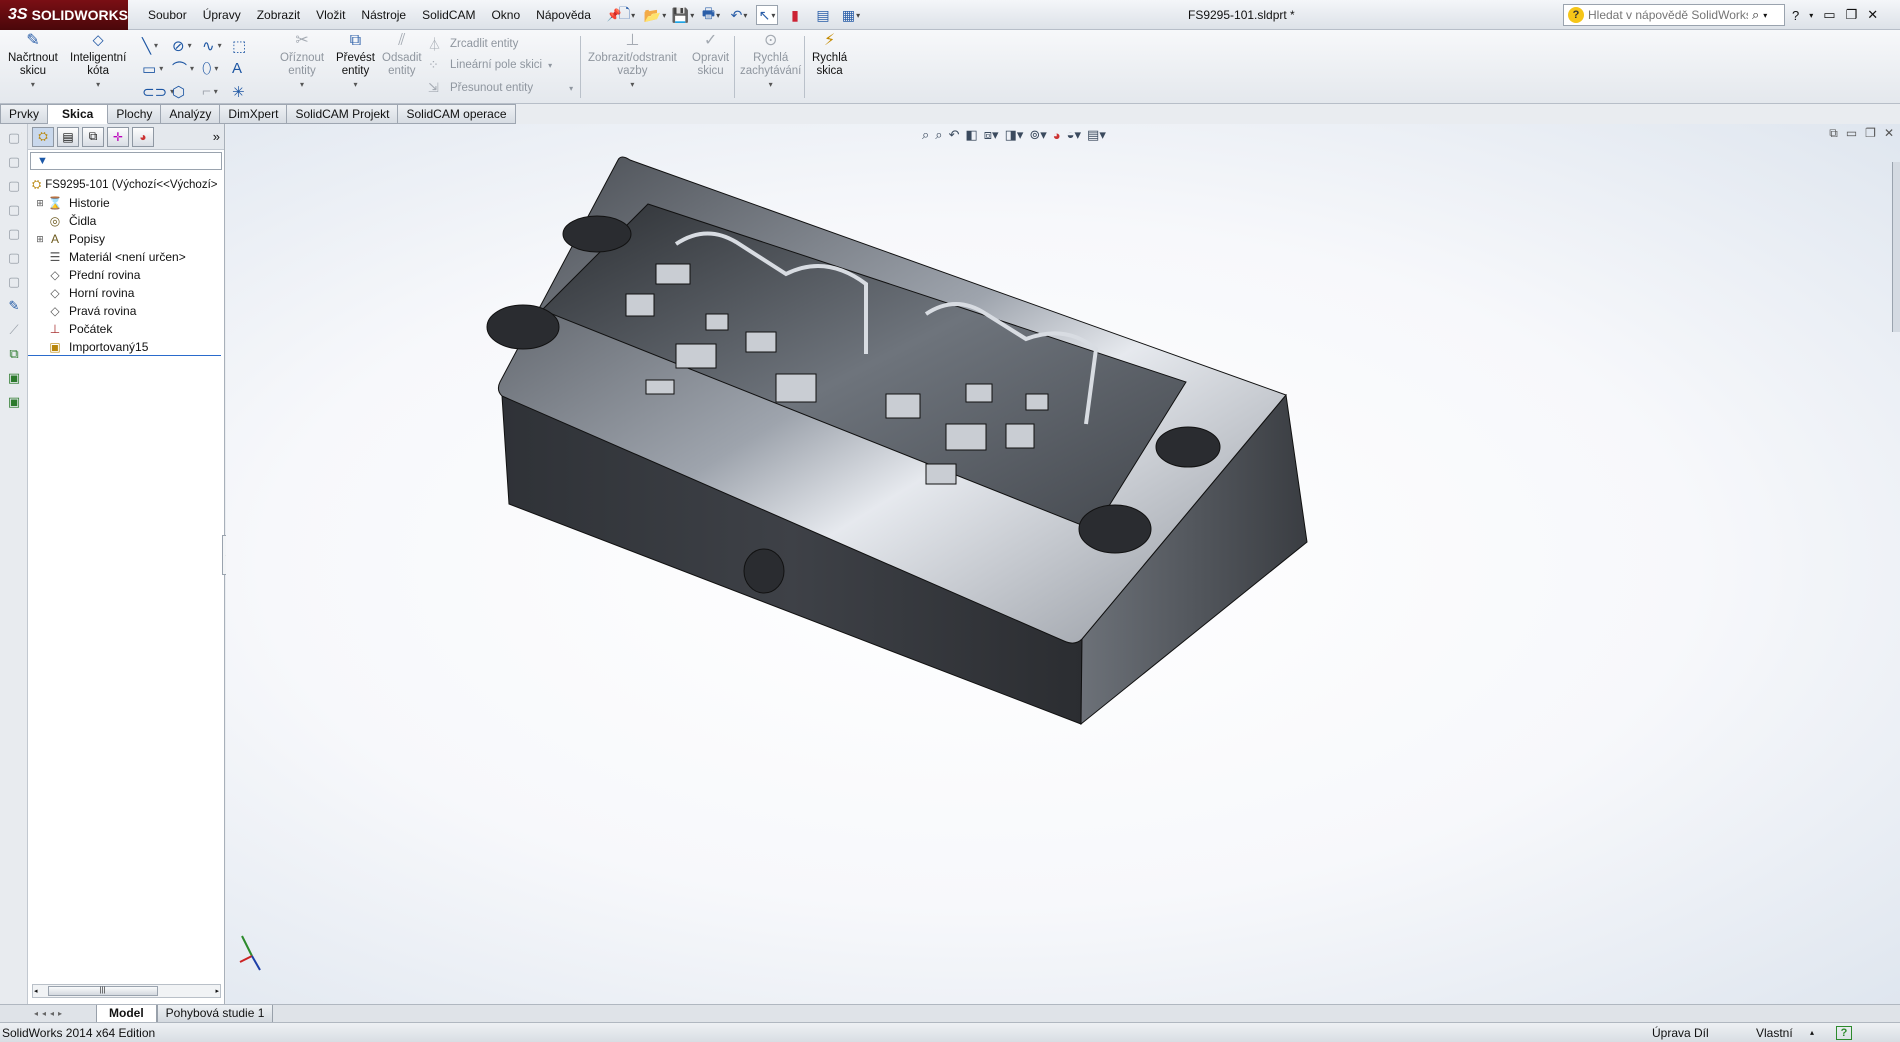 This screenshot has width=1900, height=1042. Describe the element at coordinates (217, 45) in the screenshot. I see `spline-icon: ∿ ▾` at that location.